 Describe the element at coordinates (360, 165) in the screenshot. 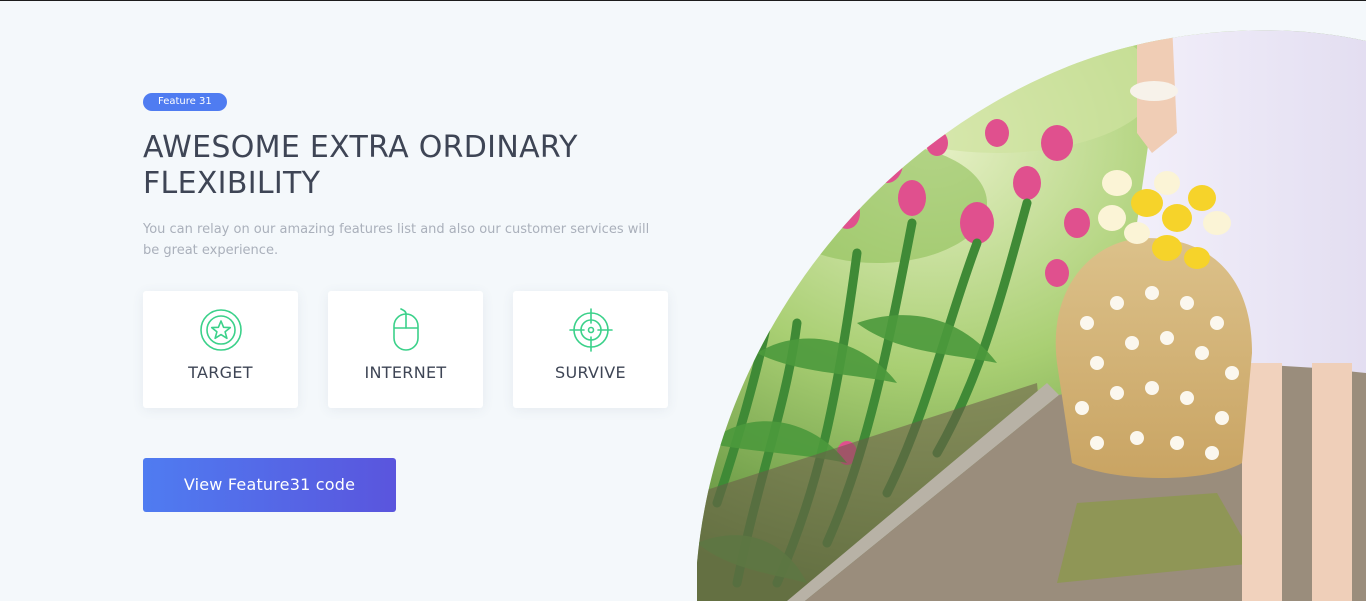

I see `page-title: AWESOME EXTRA ORDINARY FLEXIBILITY` at that location.